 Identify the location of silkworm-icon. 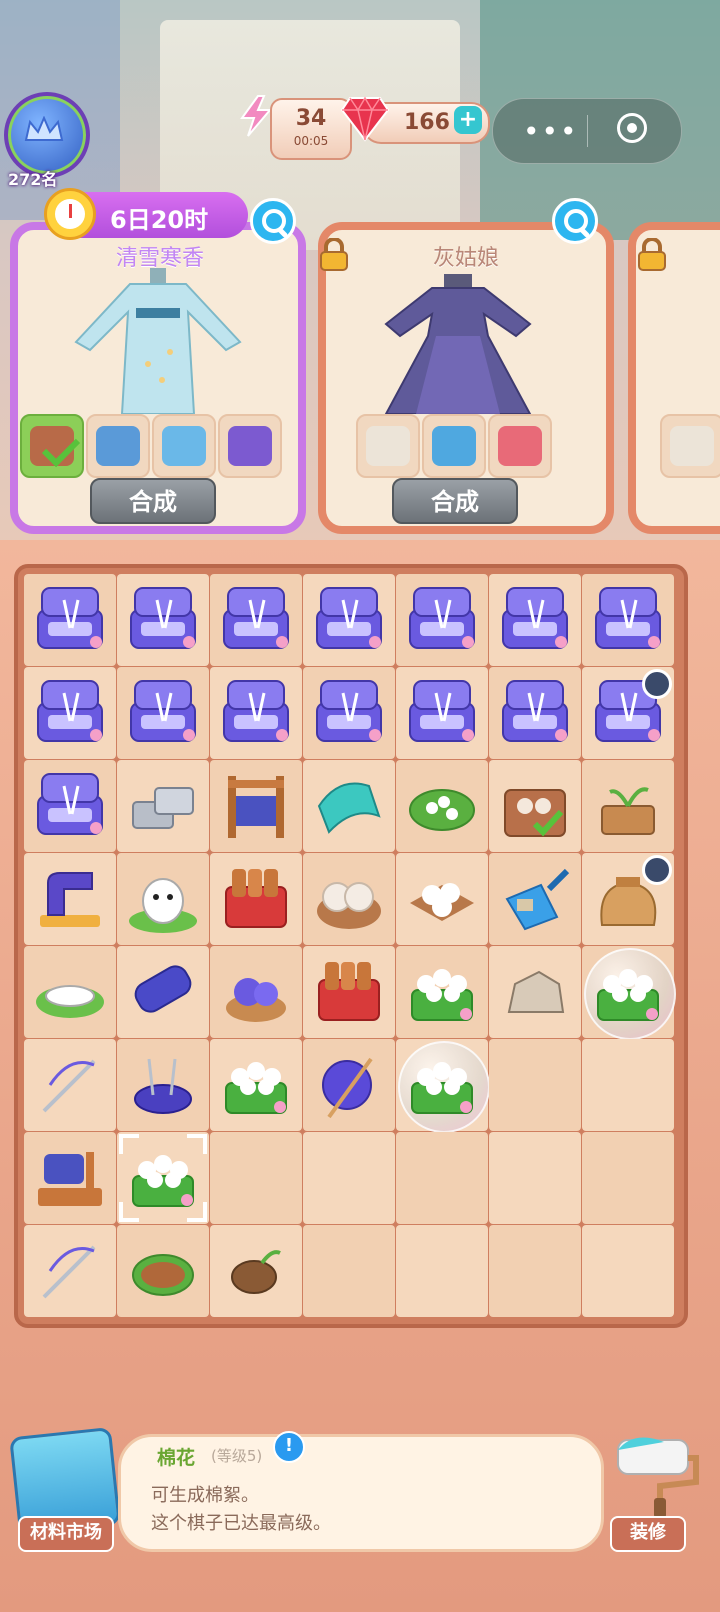
(70, 992).